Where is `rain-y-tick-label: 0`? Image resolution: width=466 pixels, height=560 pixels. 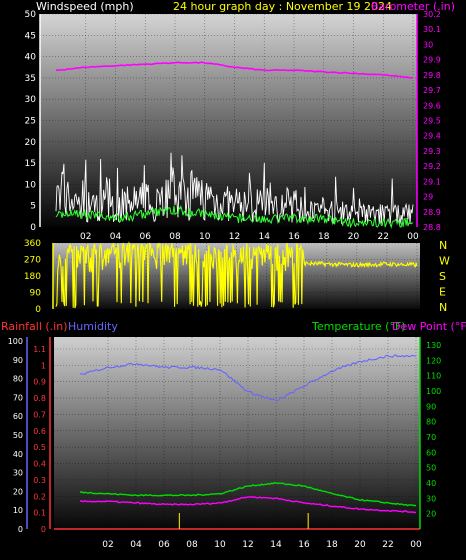
rain-y-tick-label: 0 is located at coordinates (43, 529).